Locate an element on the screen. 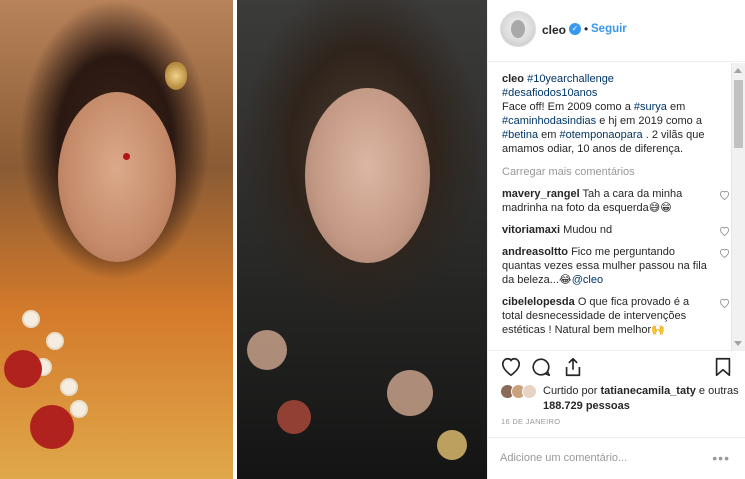  likes-prefix: Curtido por is located at coordinates (572, 391).